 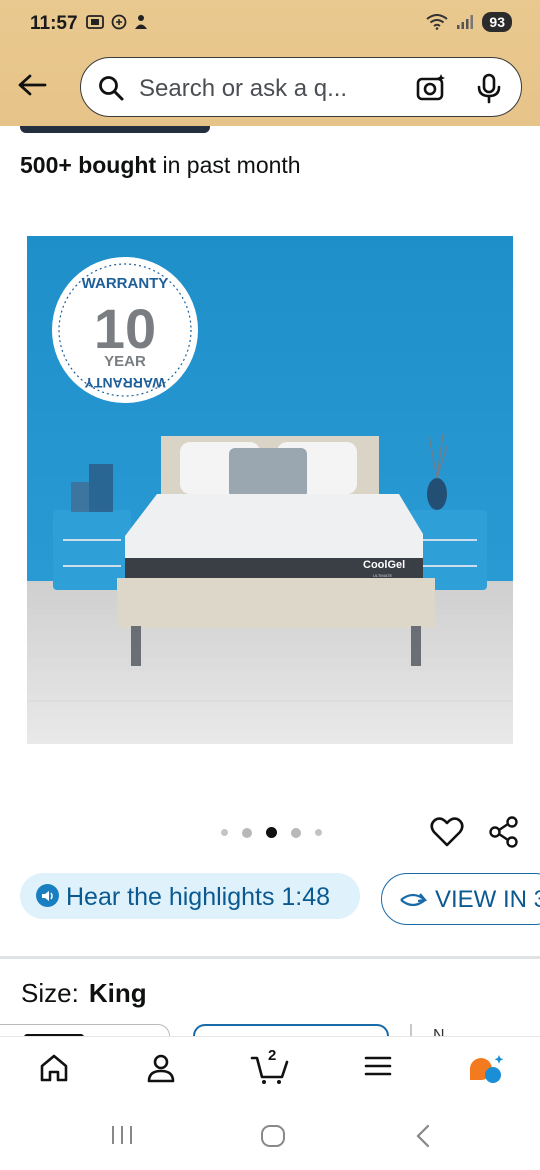 I want to click on size-selector-label: Size: King, so click(x=84, y=993).